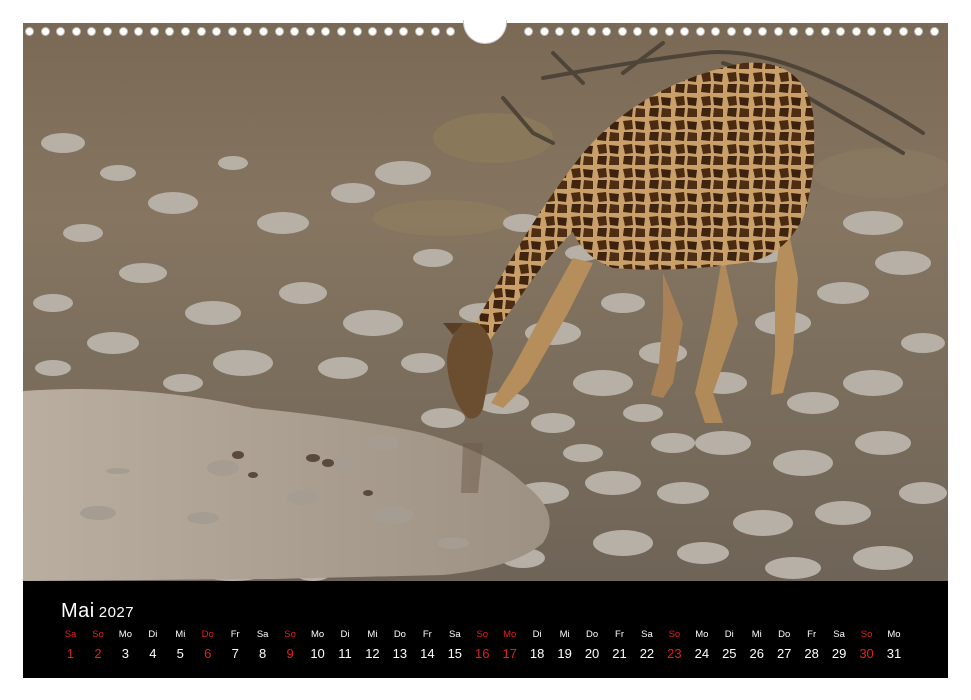 The width and height of the screenshot is (971, 700). What do you see at coordinates (345, 653) in the screenshot?
I see `day-number: 11` at bounding box center [345, 653].